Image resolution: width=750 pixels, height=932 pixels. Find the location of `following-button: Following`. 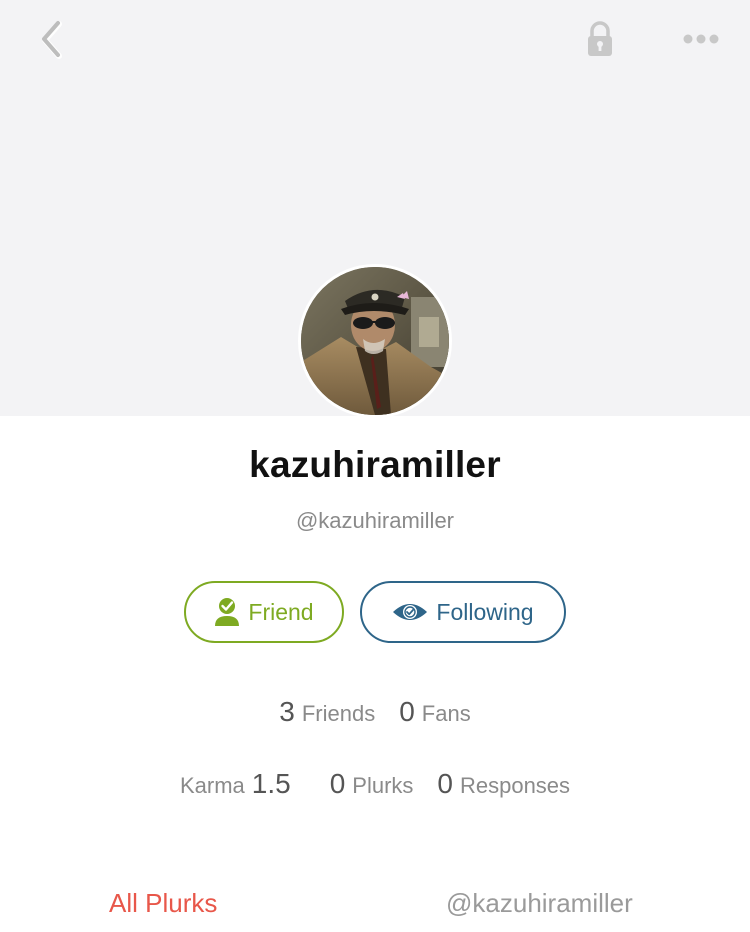

following-button: Following is located at coordinates (463, 612).